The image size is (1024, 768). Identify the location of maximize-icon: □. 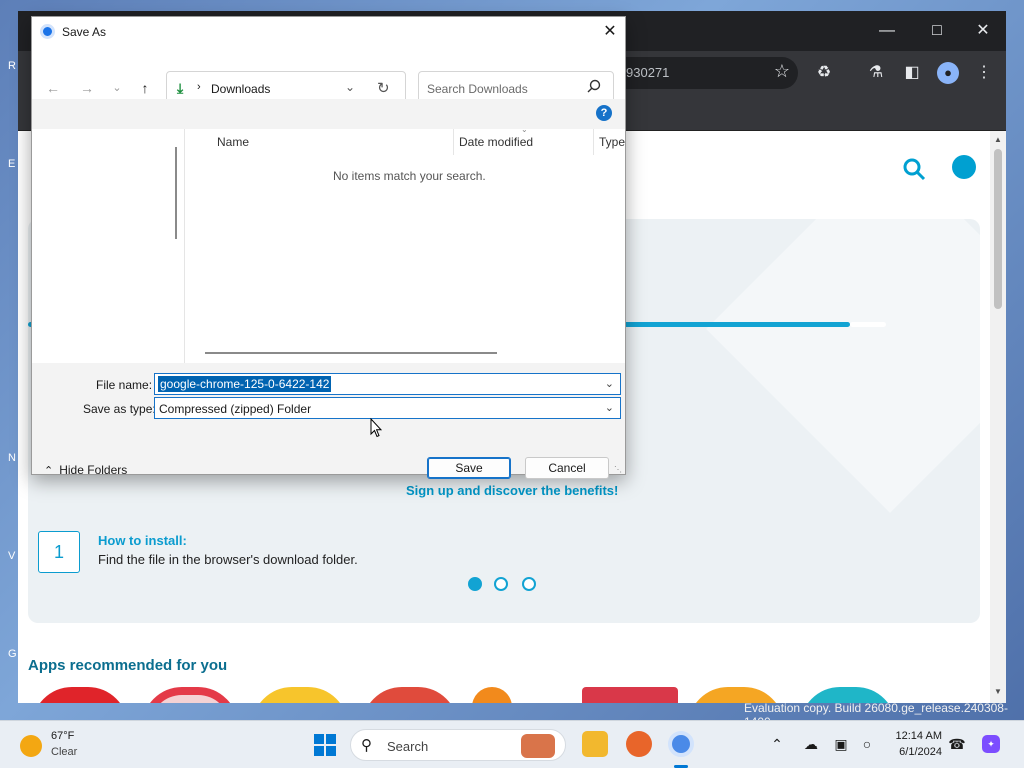
(937, 31).